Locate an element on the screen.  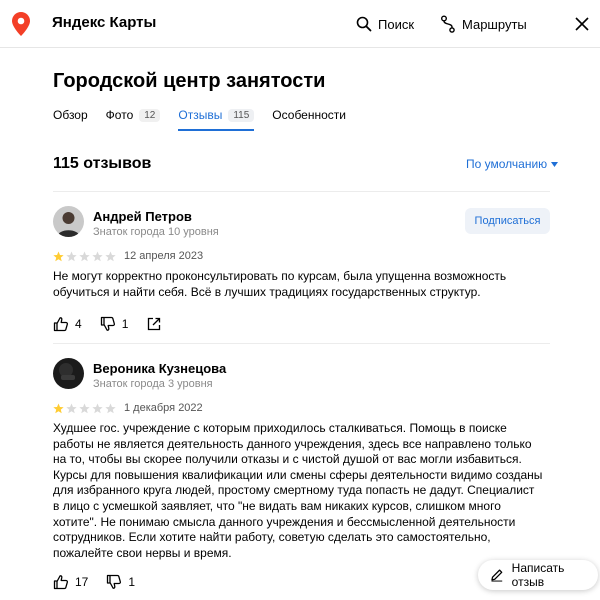
page-title: Городской центр занятости is located at coordinates (189, 81).